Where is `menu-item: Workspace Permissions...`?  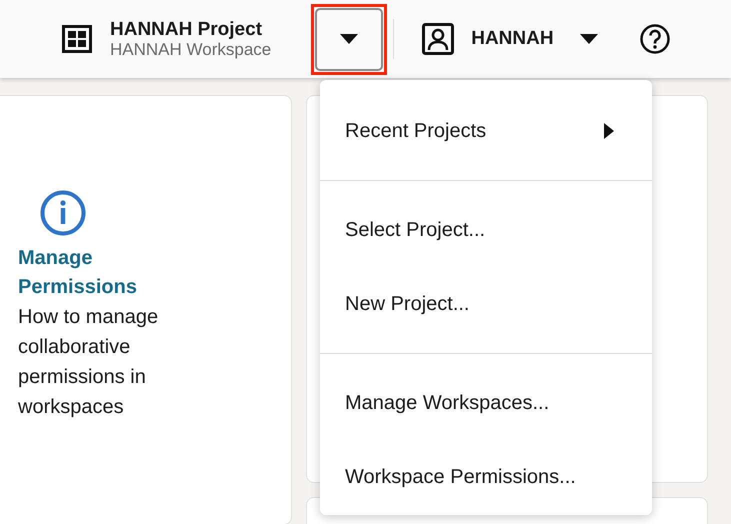
menu-item: Workspace Permissions... is located at coordinates (486, 477).